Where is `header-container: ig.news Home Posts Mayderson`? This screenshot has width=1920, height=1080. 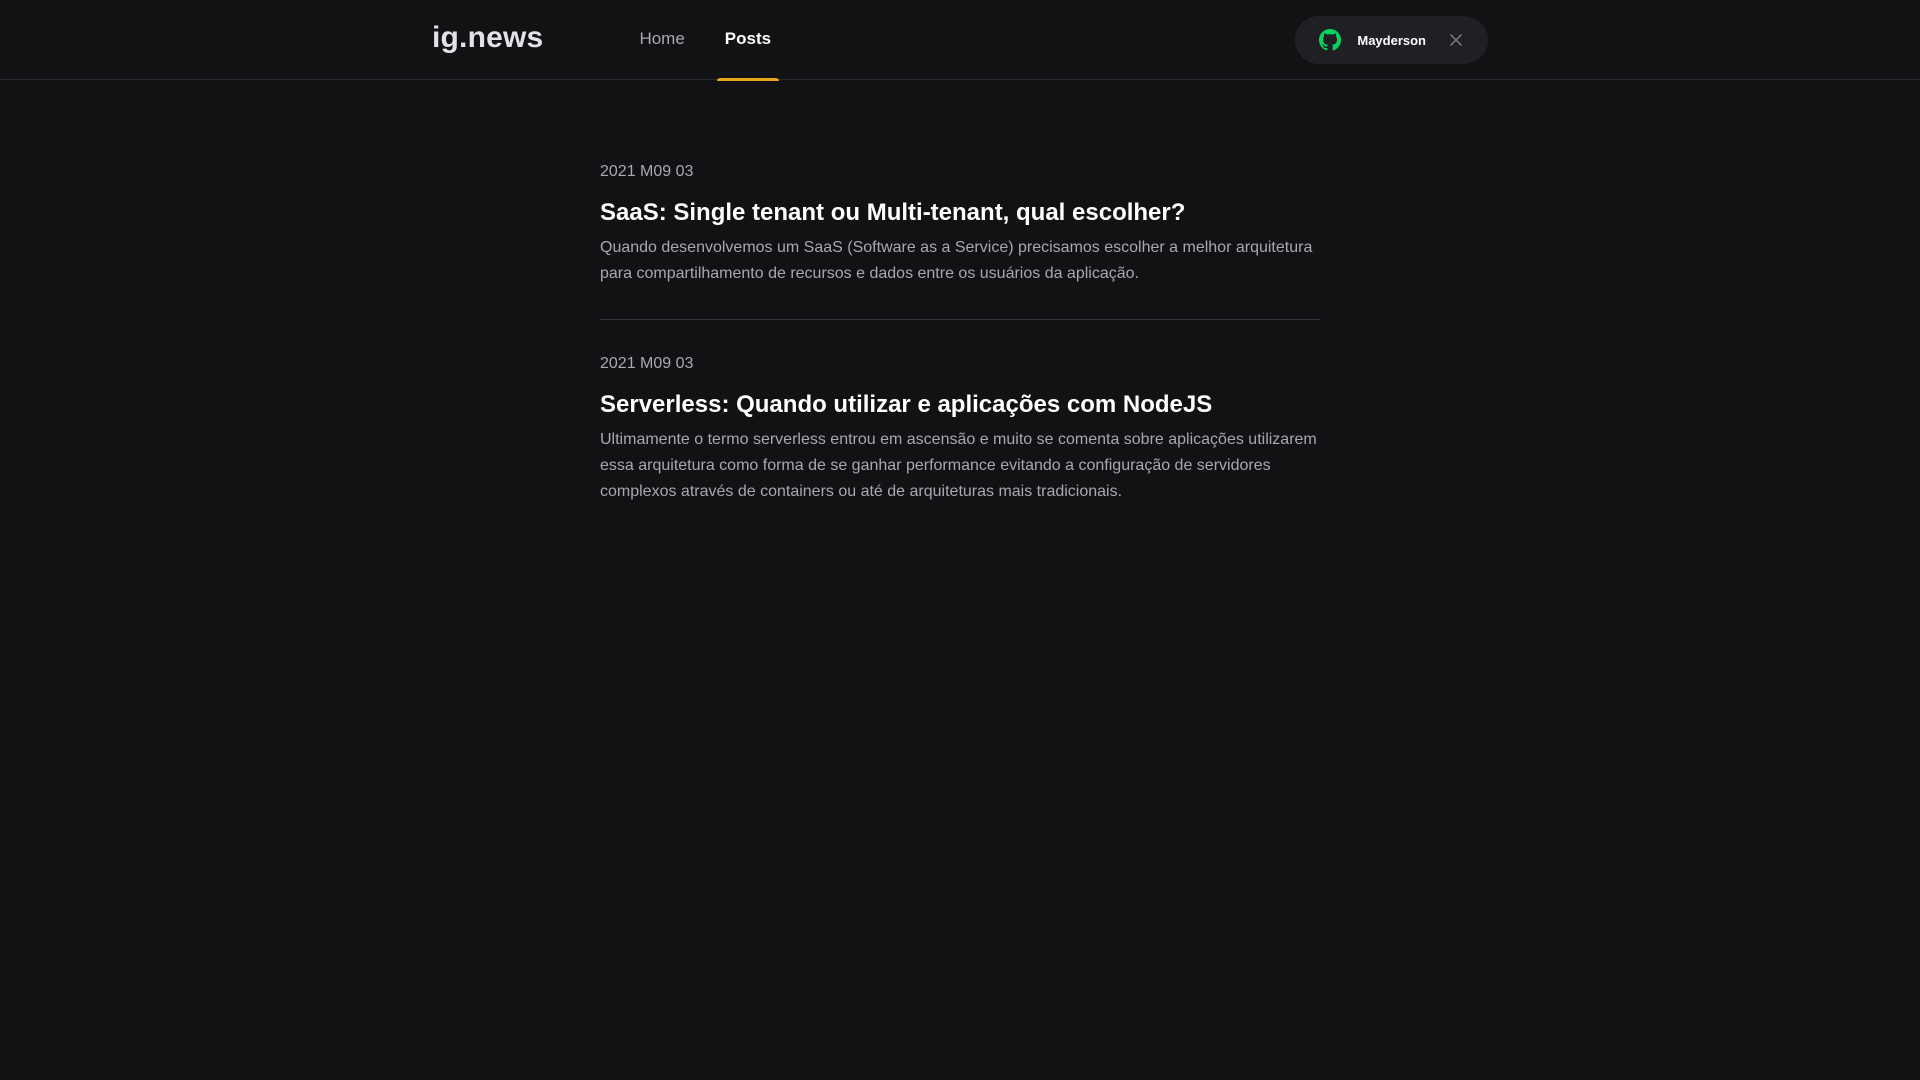 header-container: ig.news Home Posts Mayderson is located at coordinates (960, 40).